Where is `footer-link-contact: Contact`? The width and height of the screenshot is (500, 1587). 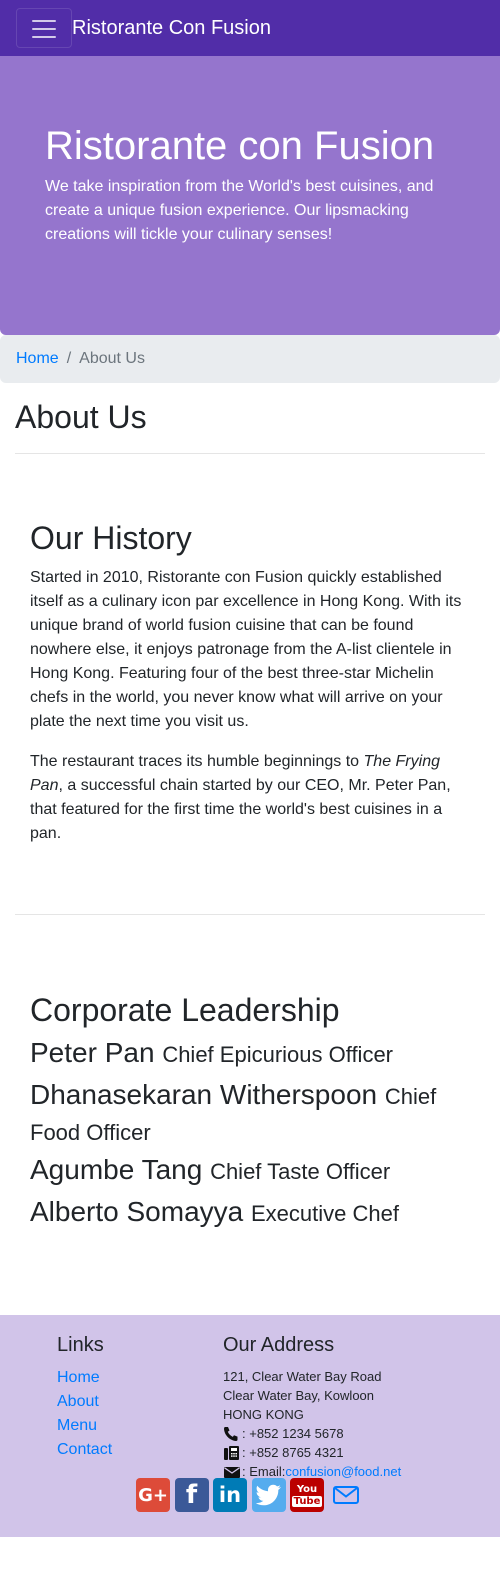 footer-link-contact: Contact is located at coordinates (84, 1449).